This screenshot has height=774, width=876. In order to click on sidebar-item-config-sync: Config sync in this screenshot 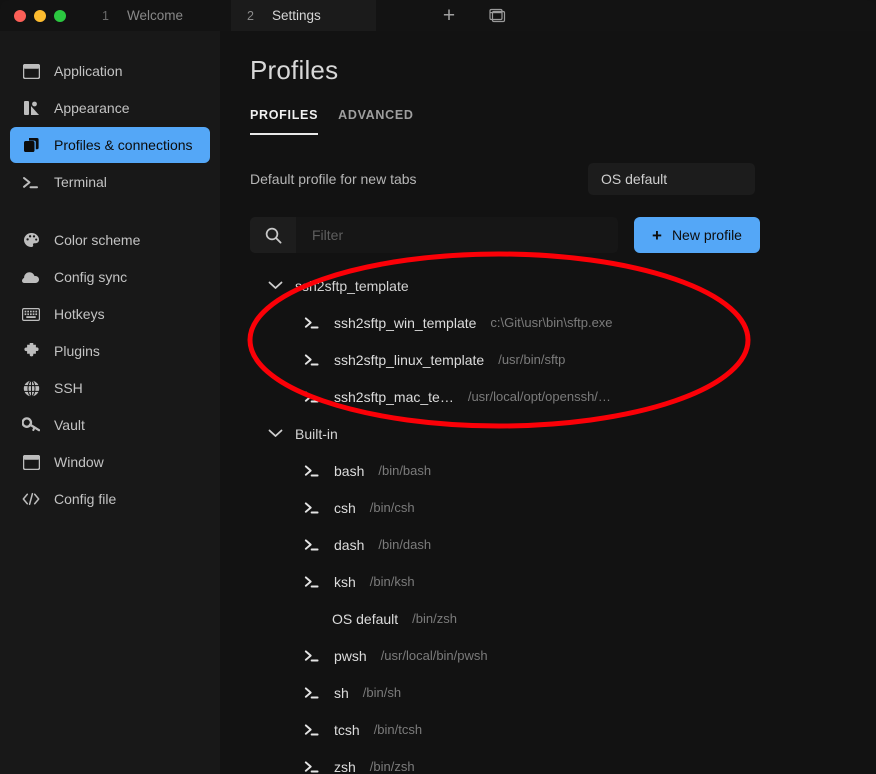, I will do `click(110, 277)`.